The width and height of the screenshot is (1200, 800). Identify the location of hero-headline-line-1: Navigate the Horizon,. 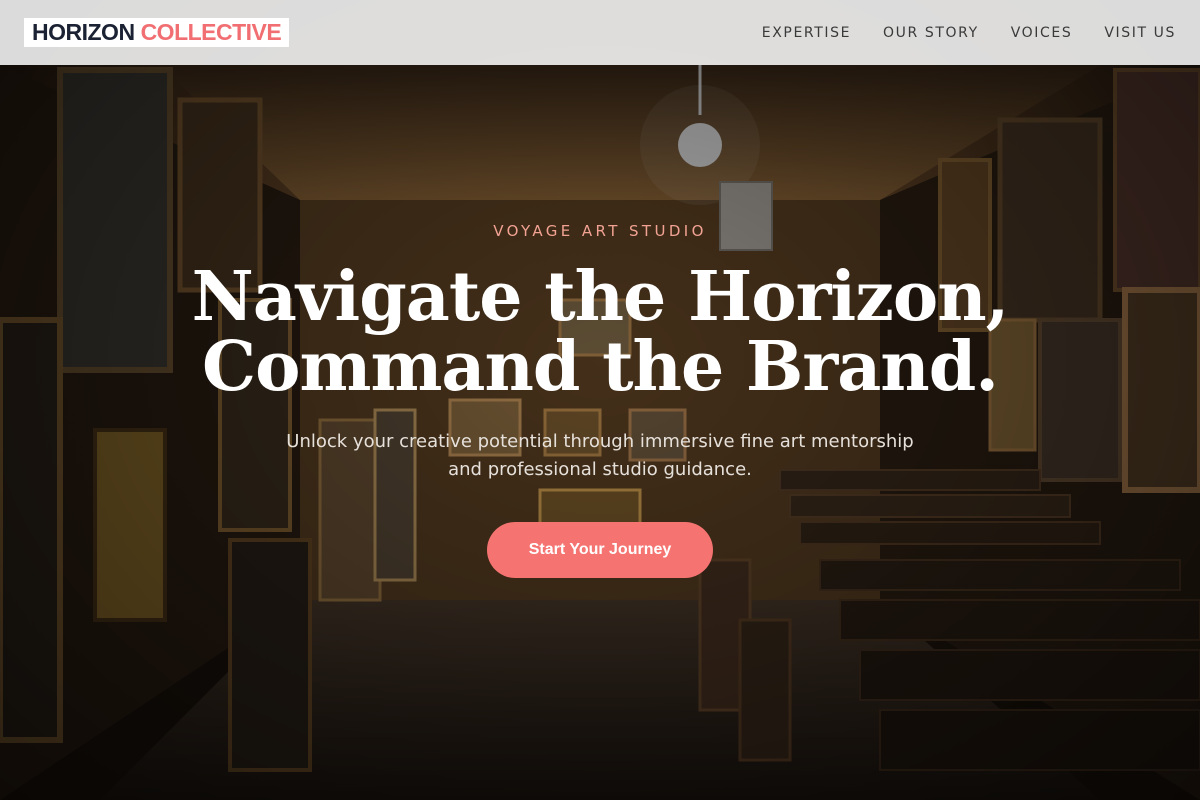
(600, 297).